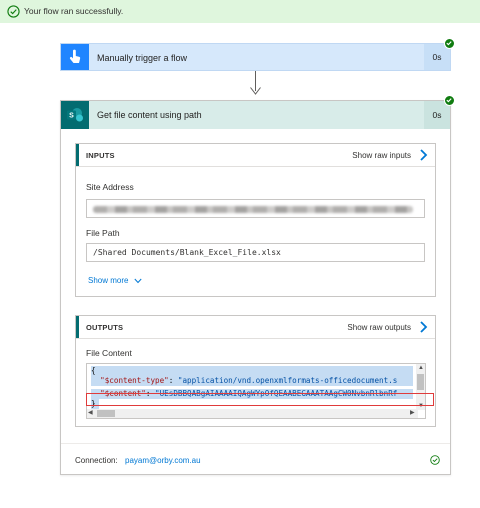 The height and width of the screenshot is (508, 480). Describe the element at coordinates (75, 115) in the screenshot. I see `sharepoint-icon: S` at that location.